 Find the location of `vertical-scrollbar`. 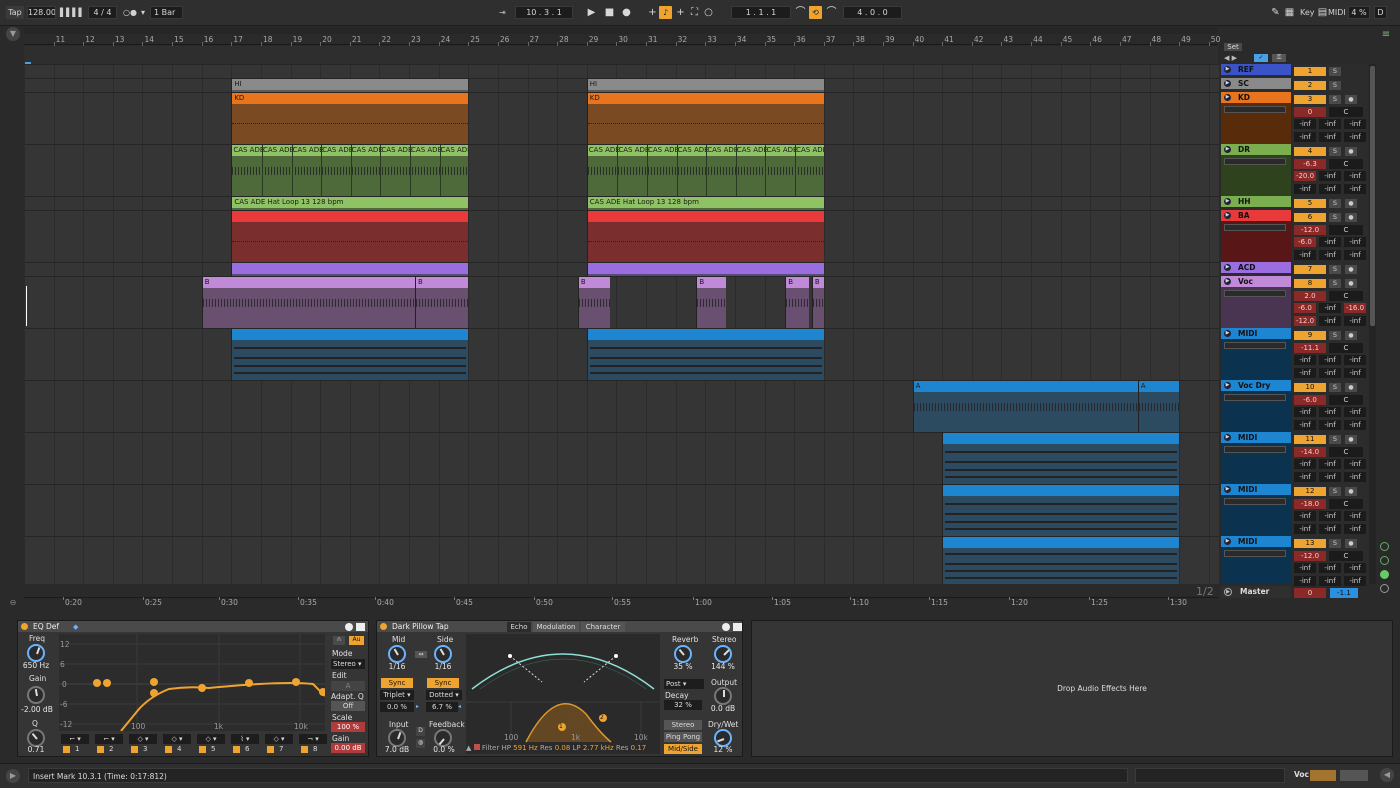

vertical-scrollbar is located at coordinates (1372, 324).